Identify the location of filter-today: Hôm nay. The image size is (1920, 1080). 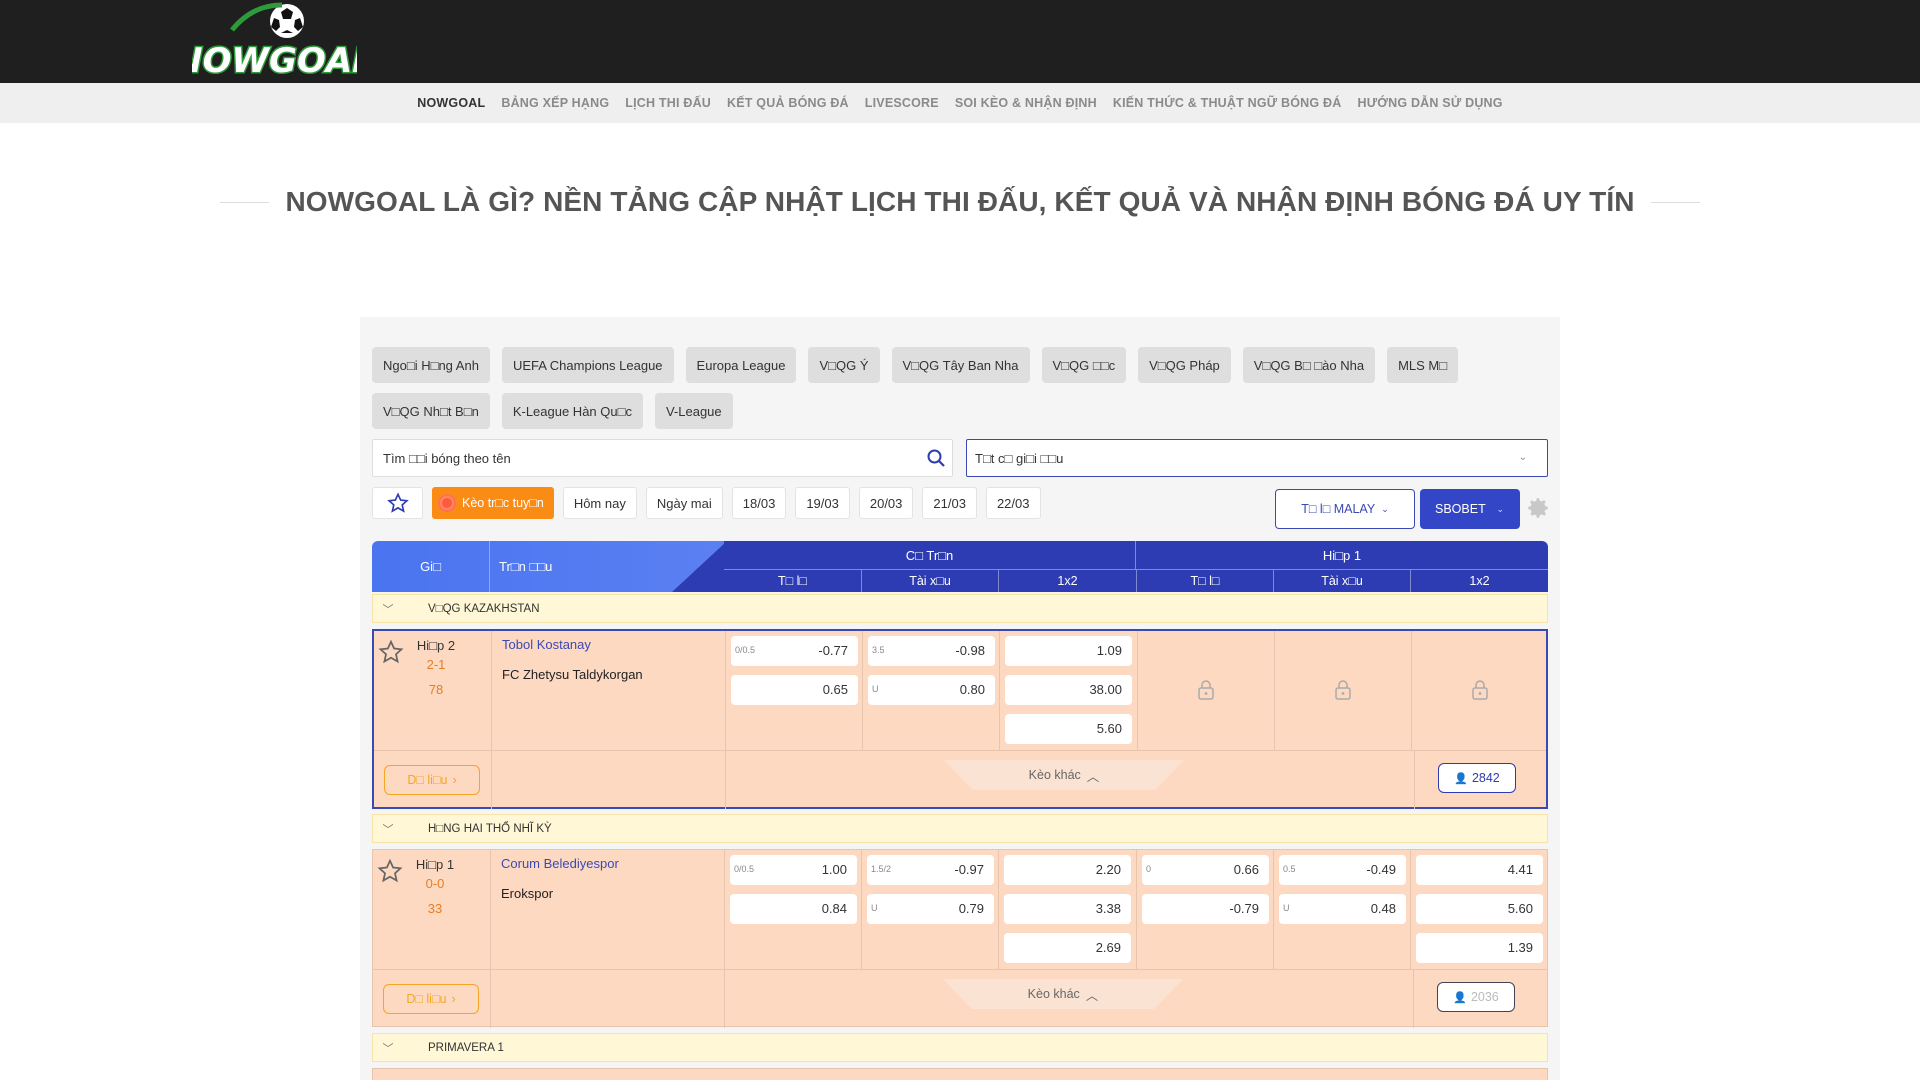
(599, 503).